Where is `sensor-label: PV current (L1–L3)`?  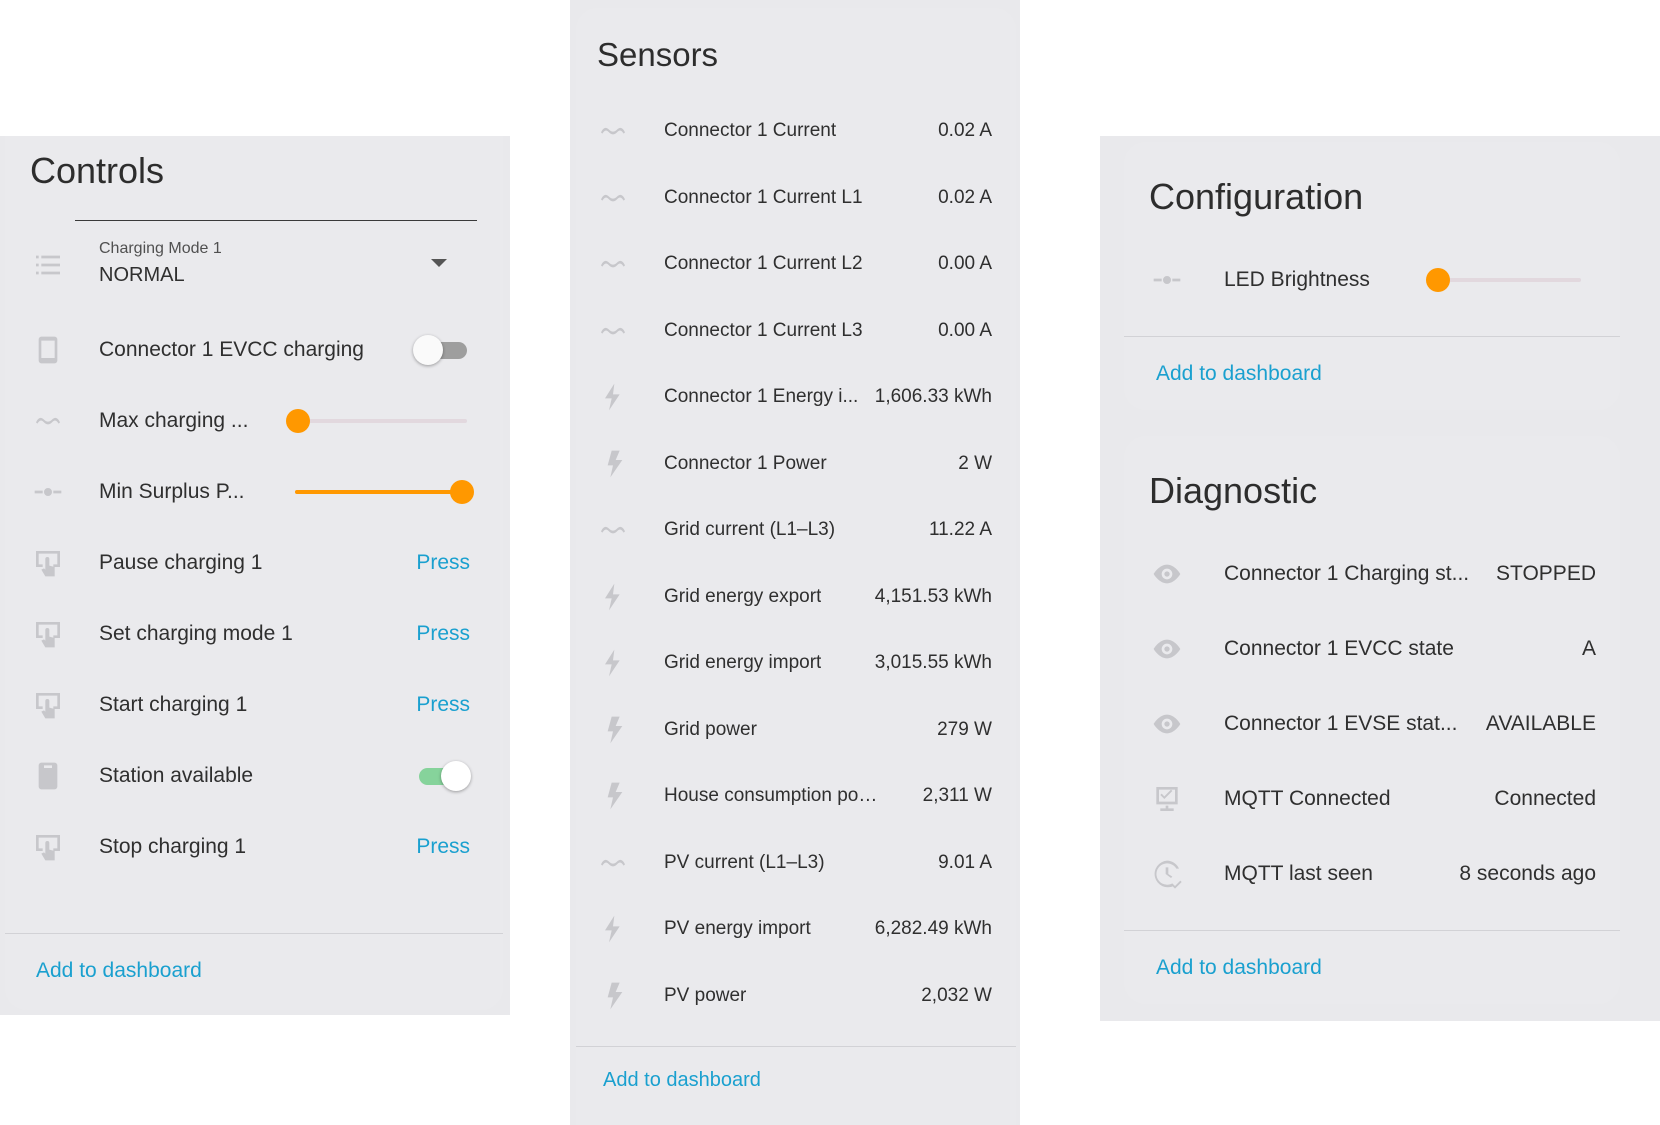
sensor-label: PV current (L1–L3) is located at coordinates (744, 862).